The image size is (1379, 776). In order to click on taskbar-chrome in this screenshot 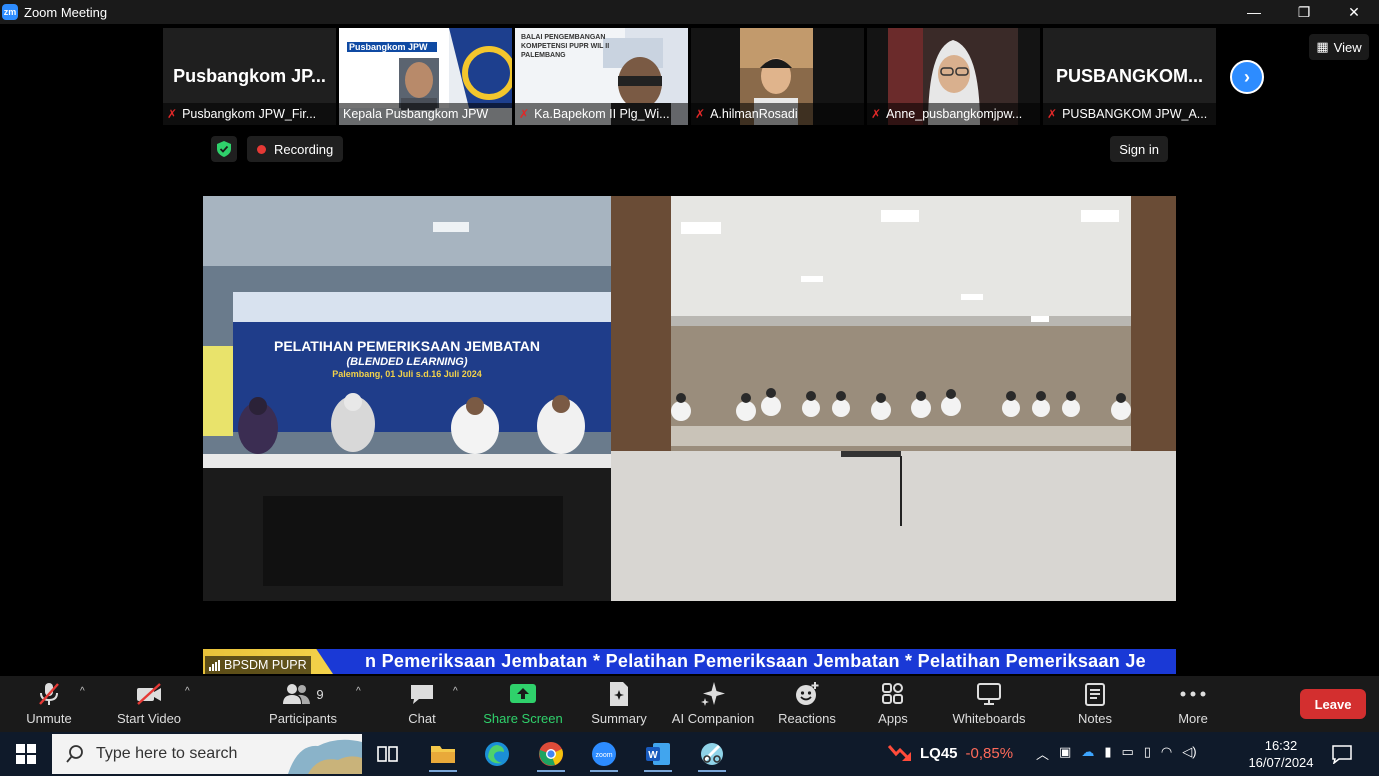, I will do `click(551, 754)`.